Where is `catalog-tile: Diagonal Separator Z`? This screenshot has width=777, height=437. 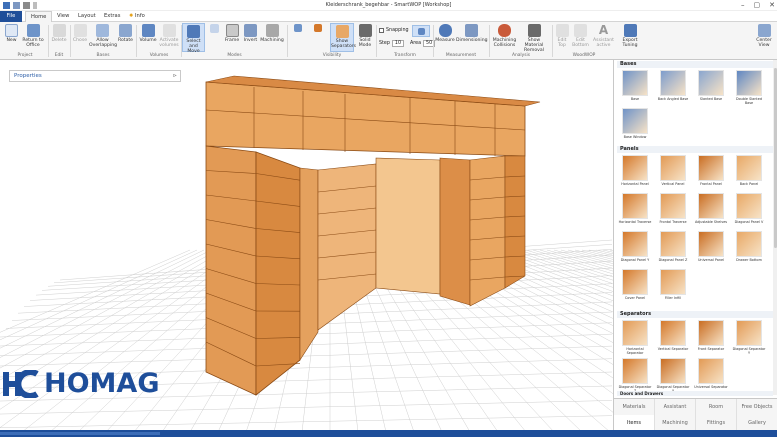 catalog-tile: Diagonal Separator Z is located at coordinates (635, 375).